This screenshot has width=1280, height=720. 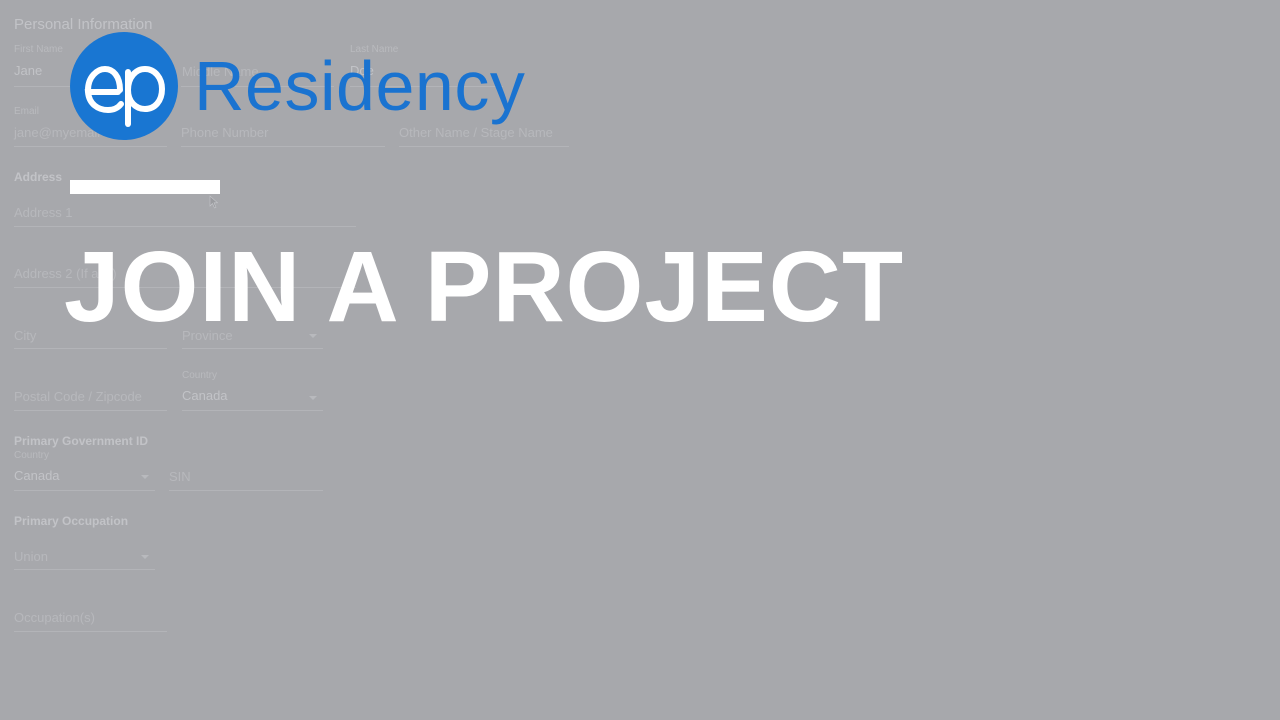 What do you see at coordinates (43, 212) in the screenshot?
I see `address1-field: Address 1` at bounding box center [43, 212].